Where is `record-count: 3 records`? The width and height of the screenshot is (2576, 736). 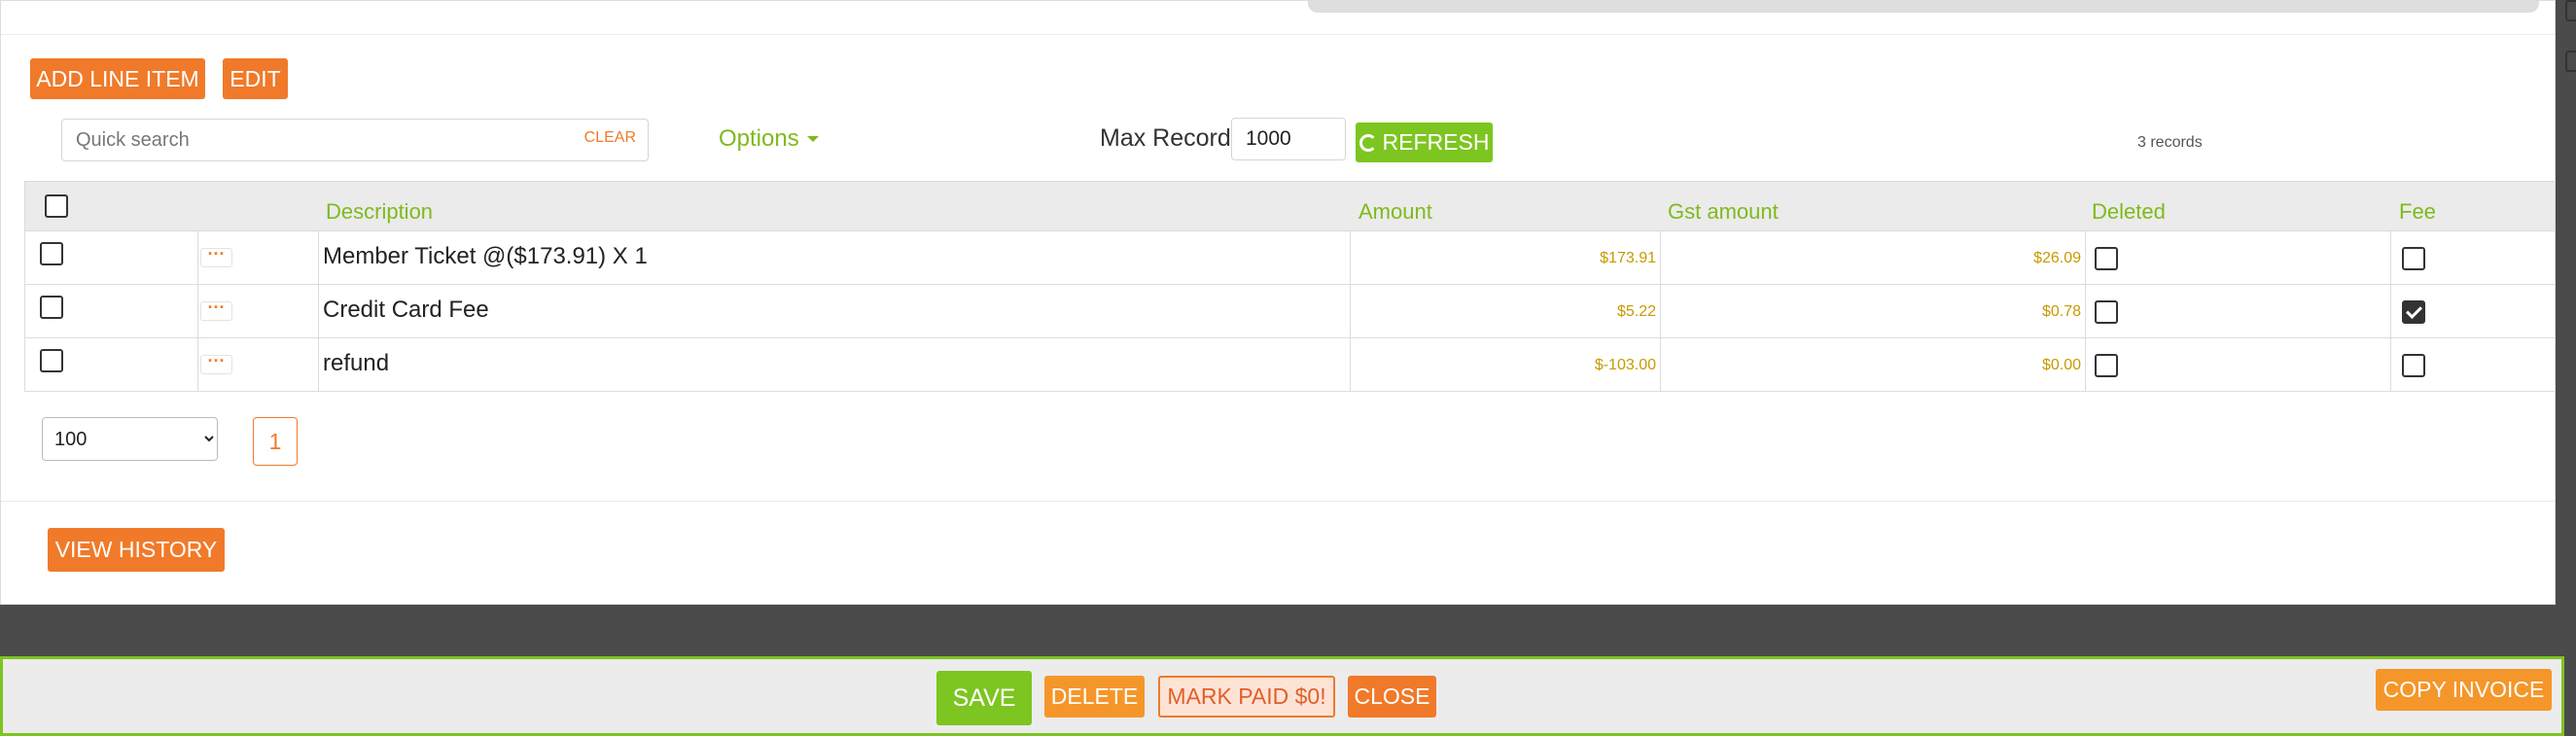
record-count: 3 records is located at coordinates (2170, 142).